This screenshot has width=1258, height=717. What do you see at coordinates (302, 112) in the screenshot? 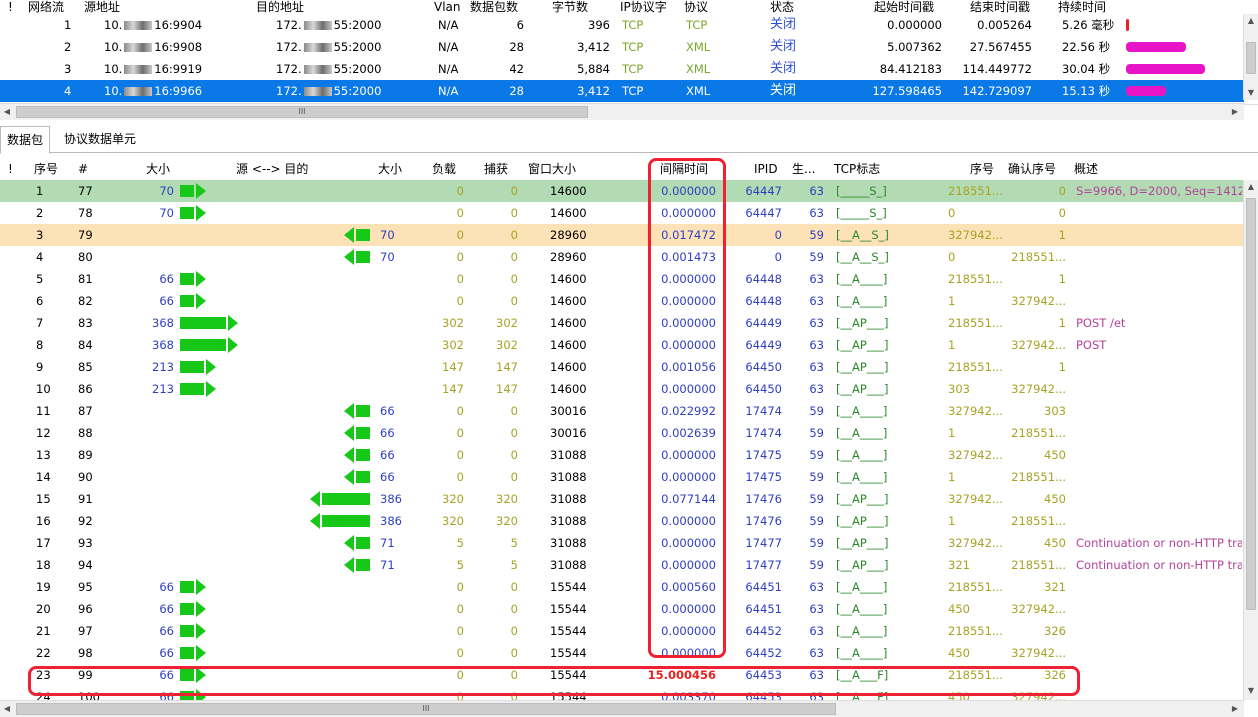
I see `flows-hscroll-thumb: III` at bounding box center [302, 112].